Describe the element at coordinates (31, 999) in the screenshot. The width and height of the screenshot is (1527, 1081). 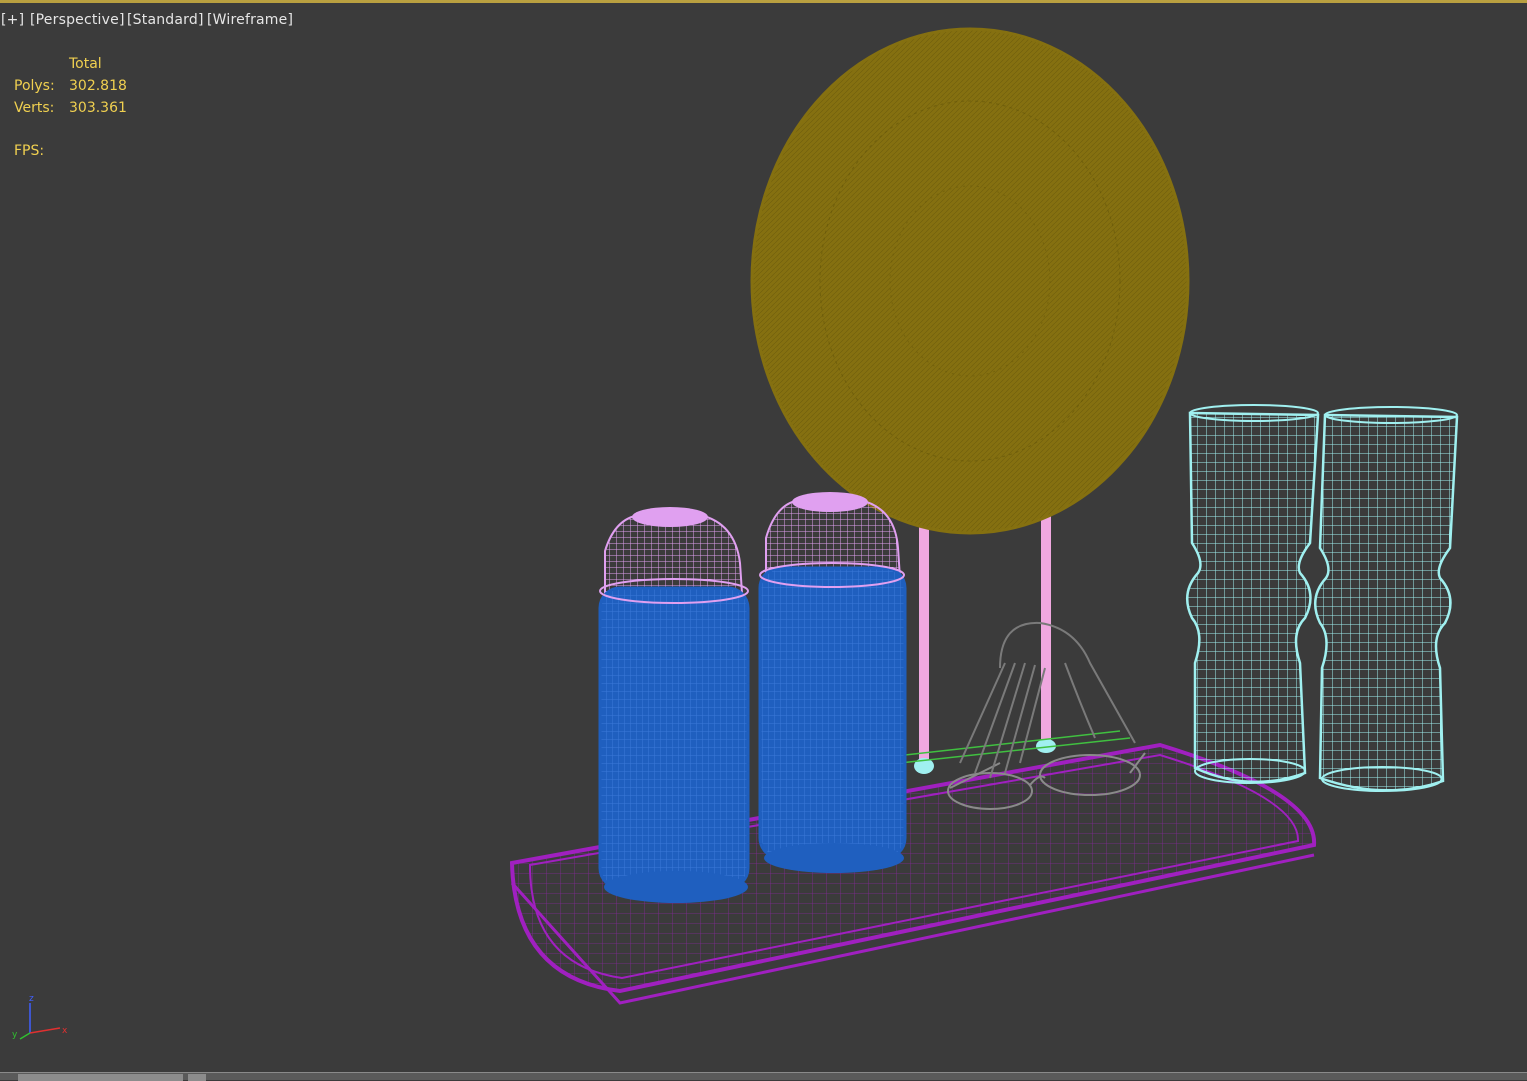
I see `axis-z-label: z` at that location.